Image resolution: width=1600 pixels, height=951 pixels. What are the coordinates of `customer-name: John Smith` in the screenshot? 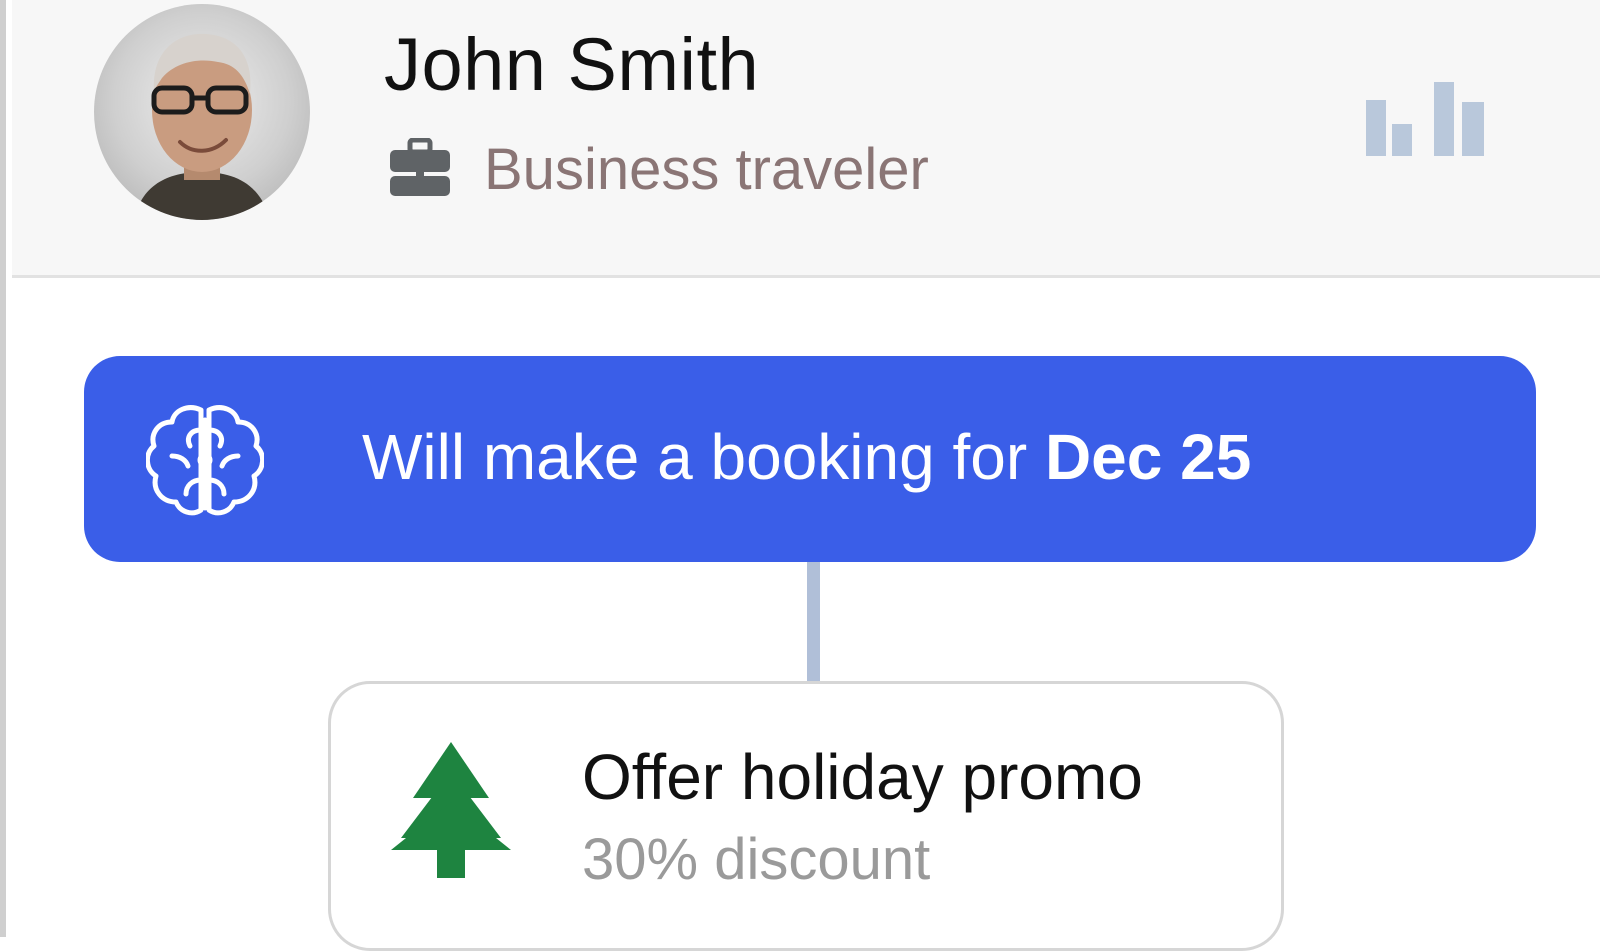 It's located at (572, 64).